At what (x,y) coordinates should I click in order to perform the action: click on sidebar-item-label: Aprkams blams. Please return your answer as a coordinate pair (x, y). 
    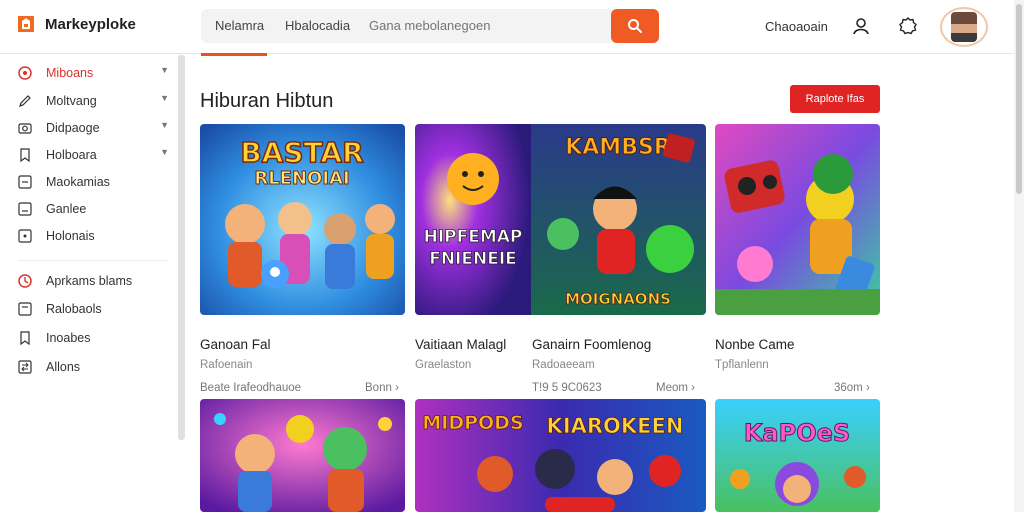
    Looking at the image, I should click on (89, 281).